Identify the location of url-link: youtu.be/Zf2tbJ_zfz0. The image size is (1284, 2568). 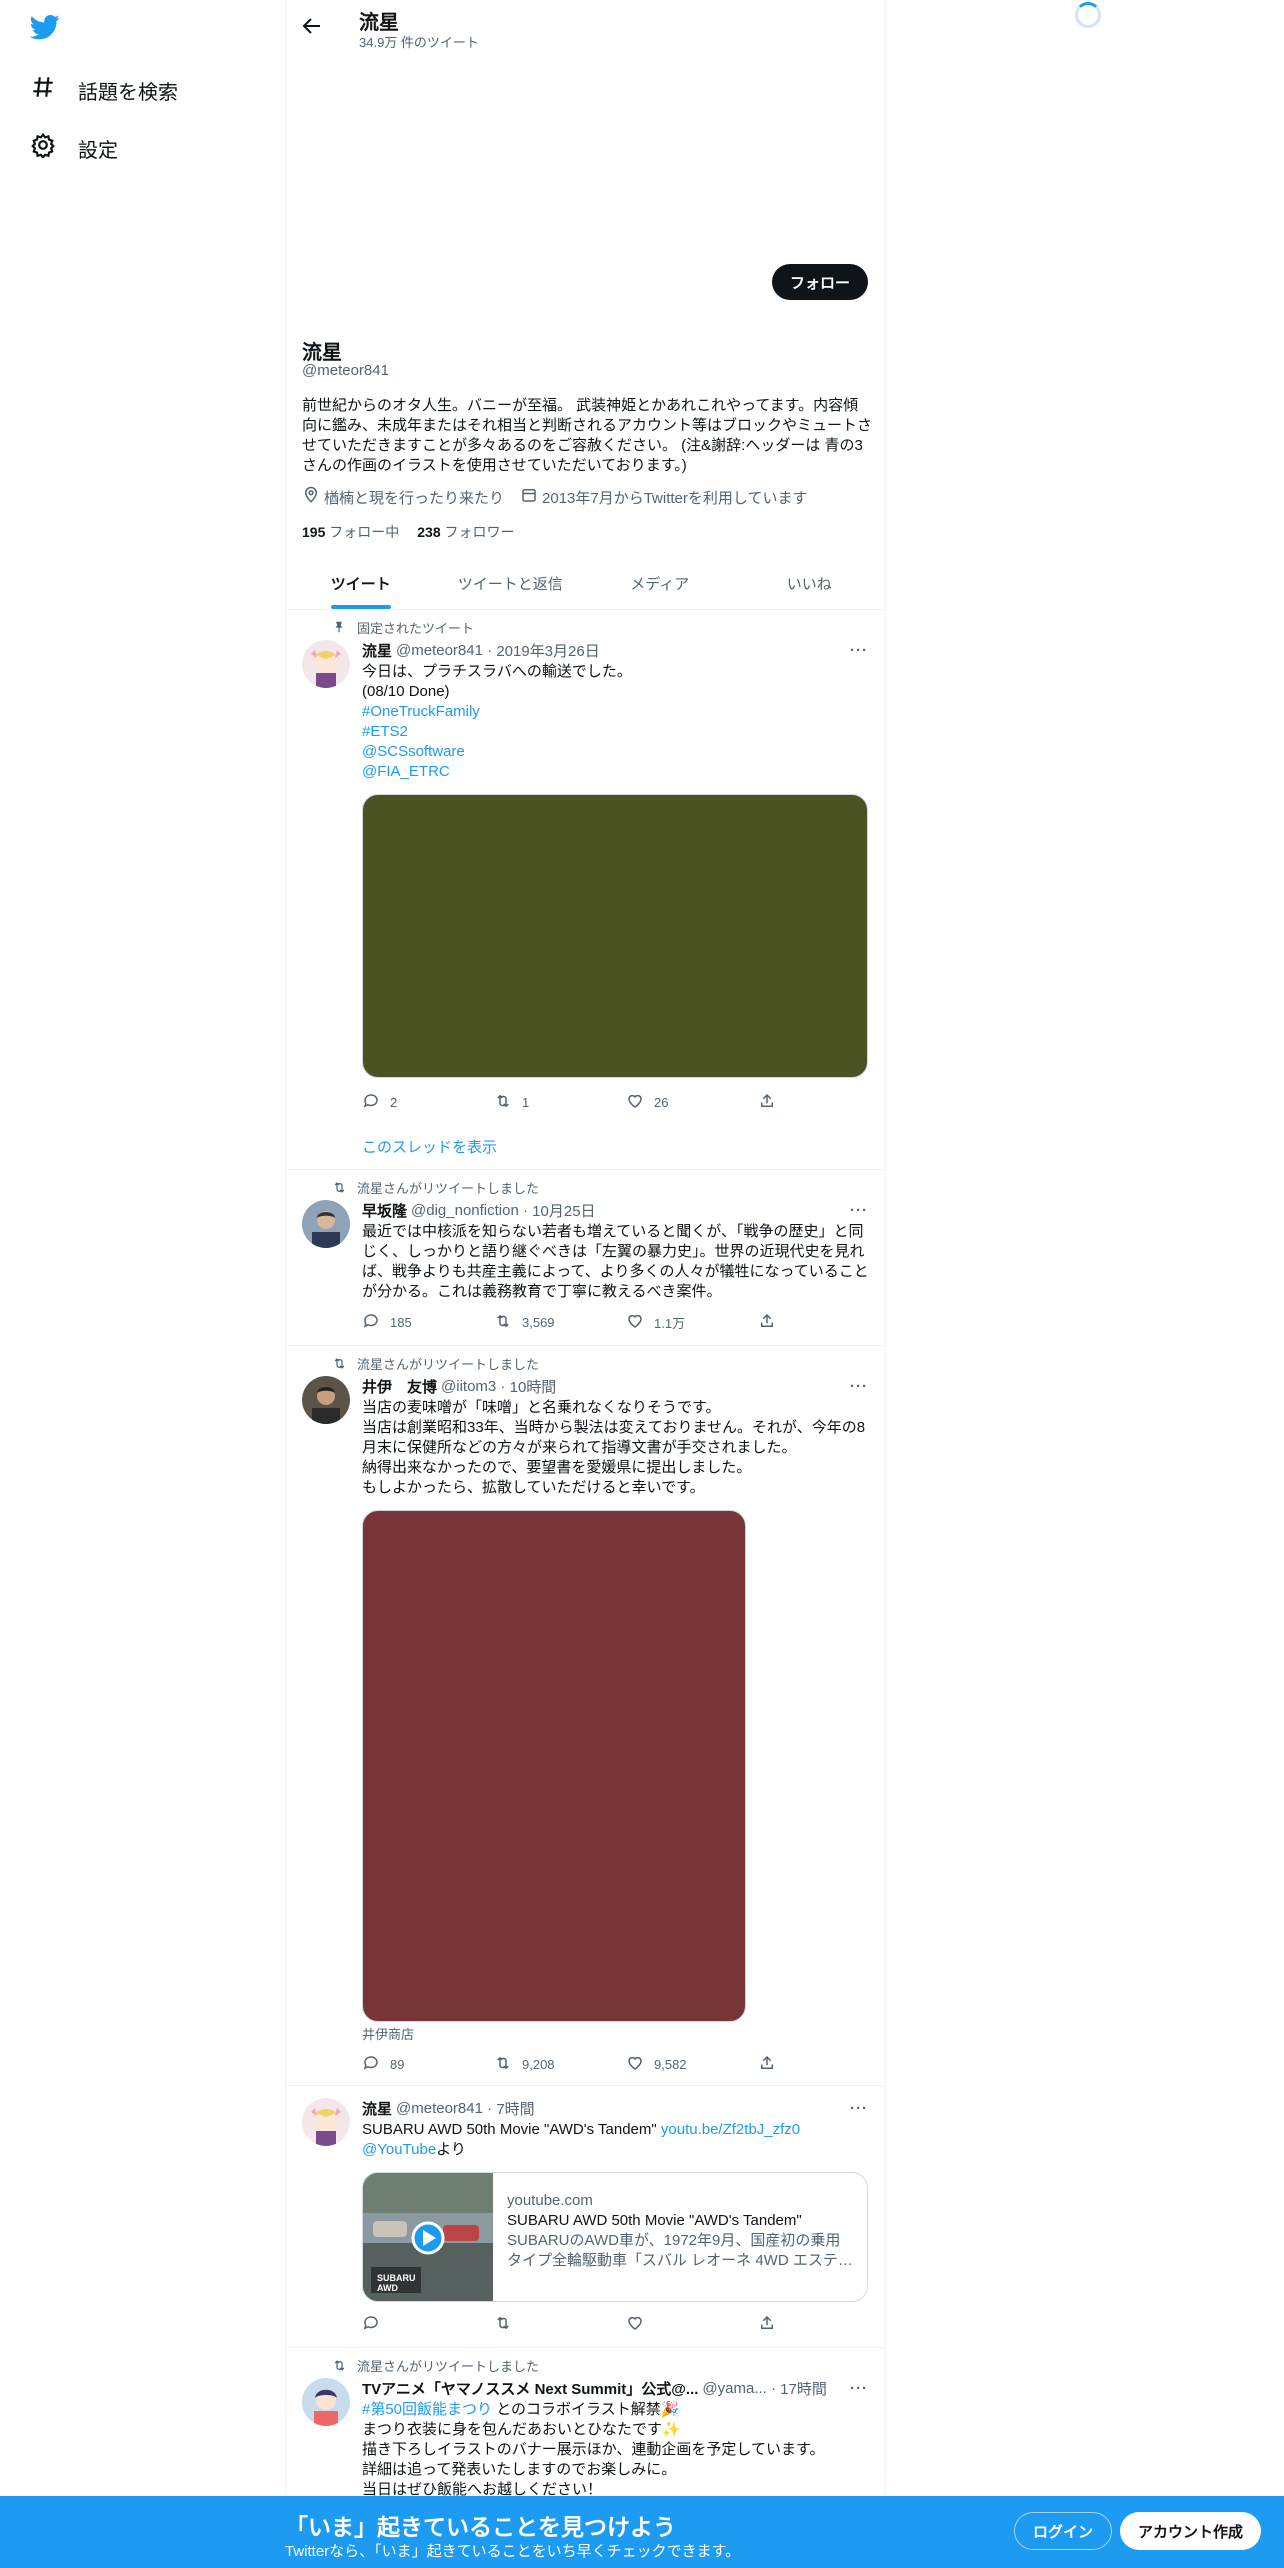
(730, 2129).